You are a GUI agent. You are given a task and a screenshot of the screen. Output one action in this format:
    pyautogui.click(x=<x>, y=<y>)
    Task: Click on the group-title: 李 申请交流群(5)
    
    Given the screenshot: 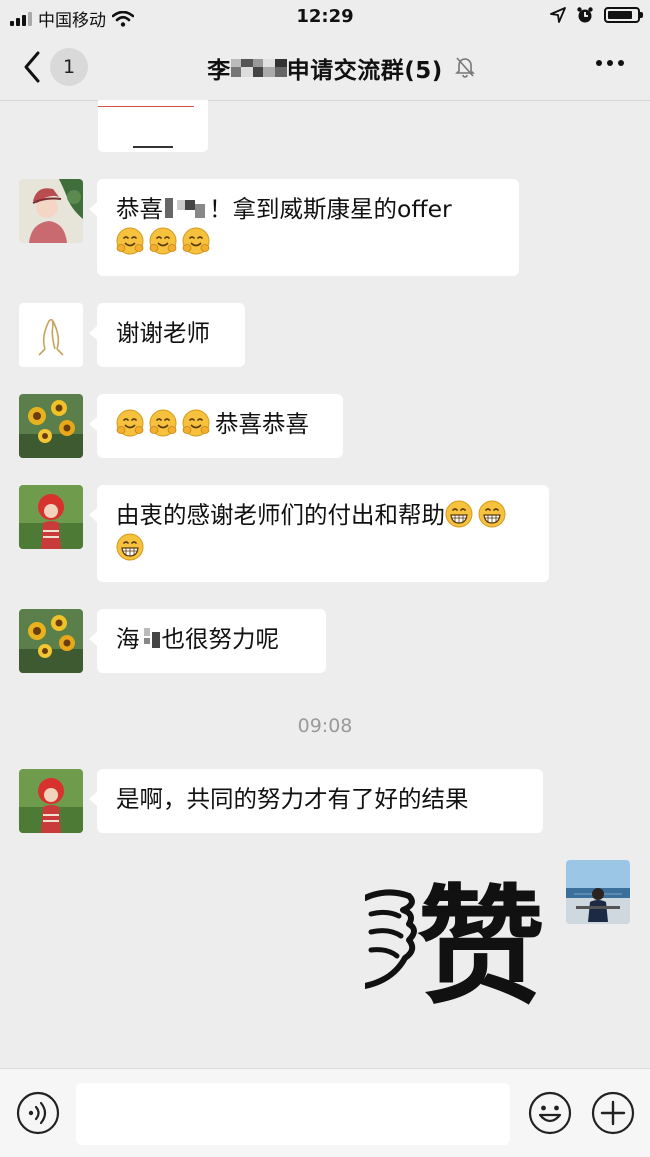 What is the action you would take?
    pyautogui.click(x=325, y=68)
    